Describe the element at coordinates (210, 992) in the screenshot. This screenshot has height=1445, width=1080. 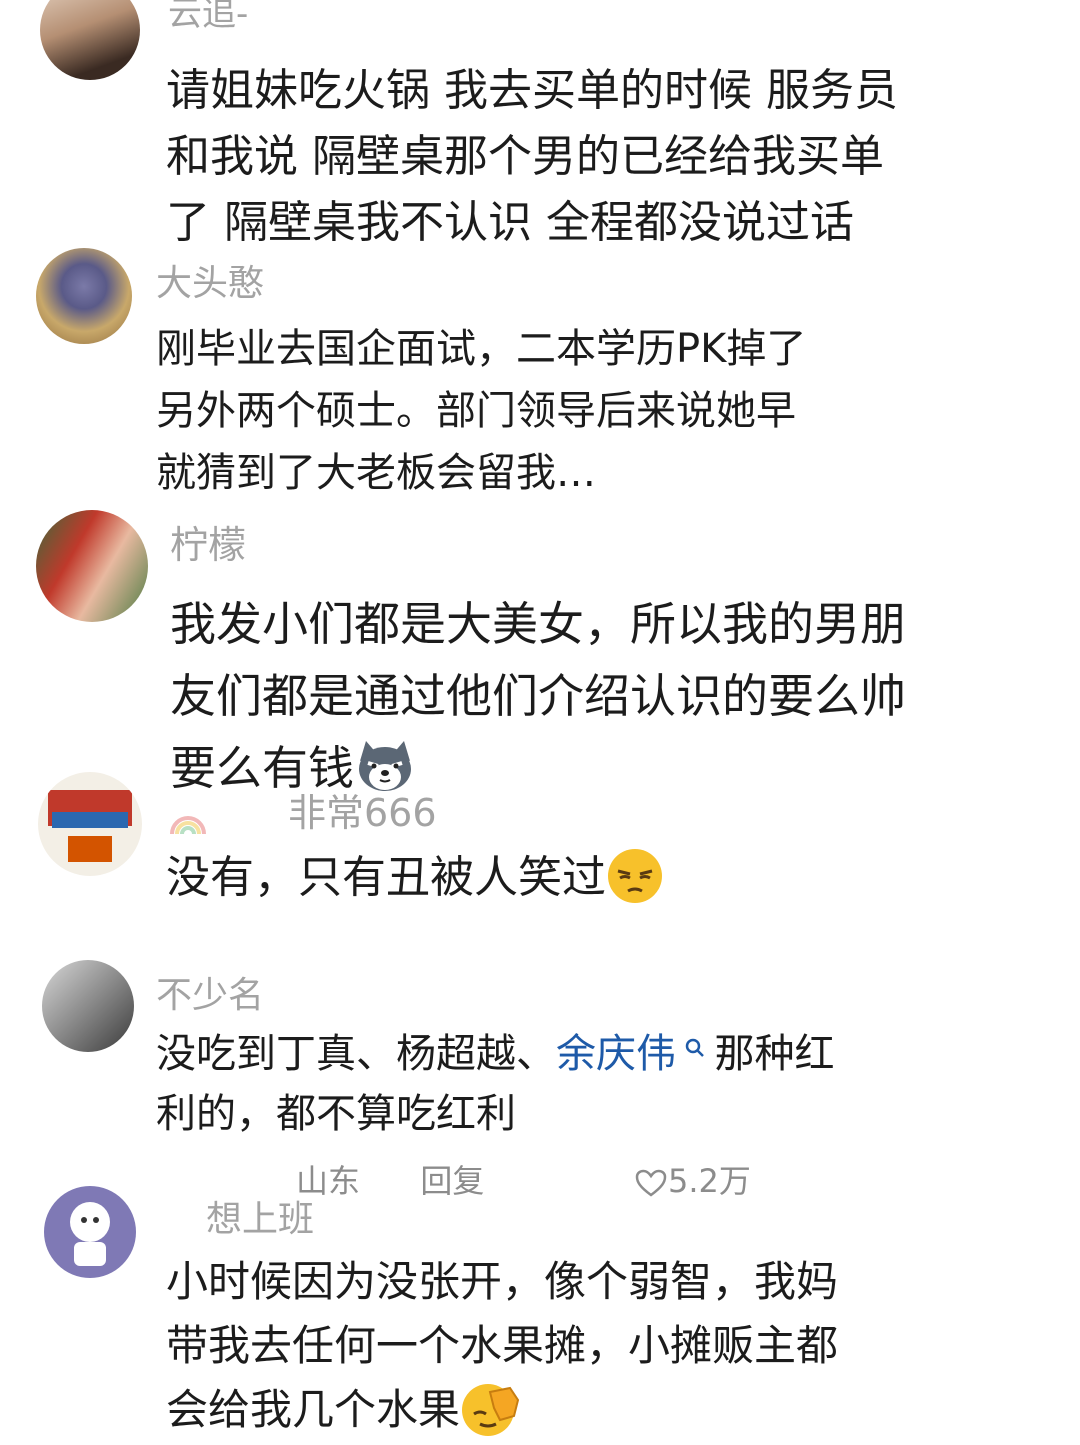
I see `username: 不少名` at that location.